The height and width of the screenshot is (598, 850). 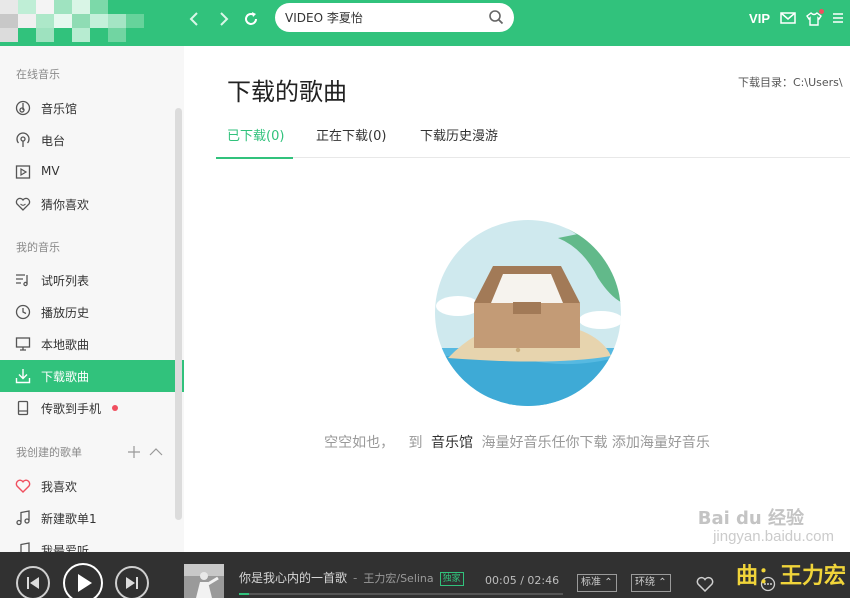 I want to click on search-input, so click(x=385, y=17).